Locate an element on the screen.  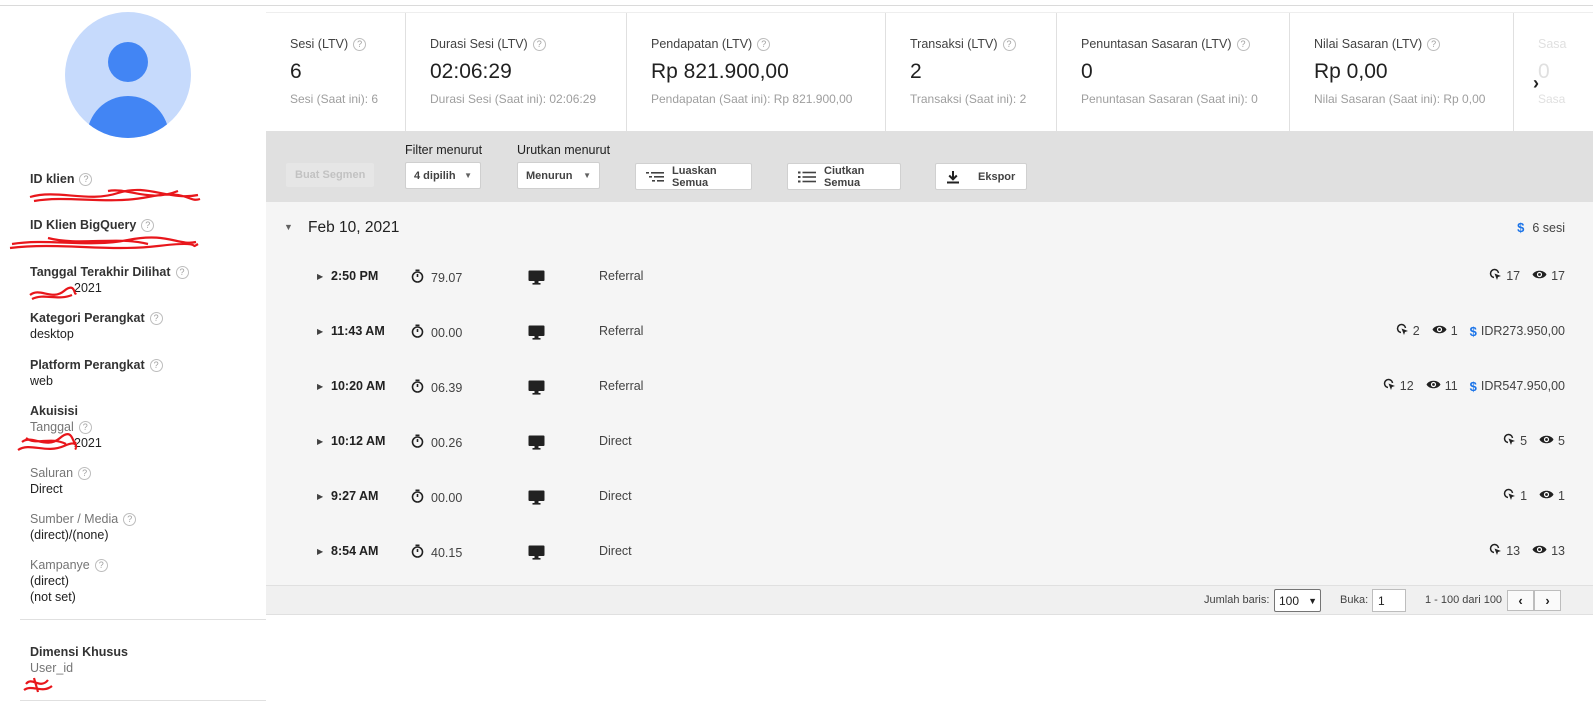
chevron-left-icon: ‹ is located at coordinates (1520, 600).